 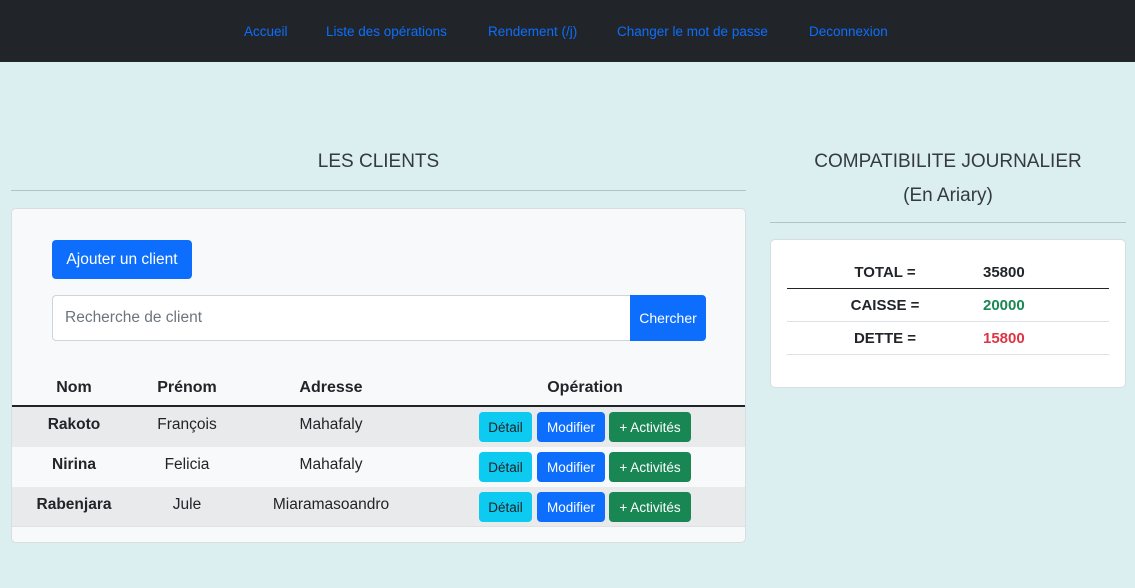 What do you see at coordinates (948, 272) in the screenshot?
I see `compta-row-total: TOTAL = 35800` at bounding box center [948, 272].